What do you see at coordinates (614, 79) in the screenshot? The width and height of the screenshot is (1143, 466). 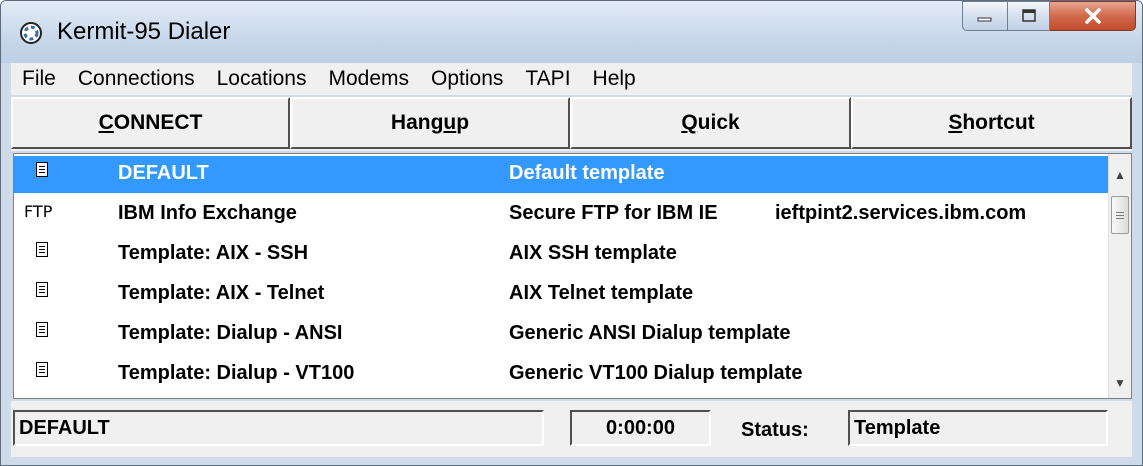 I see `menu-help: Help` at bounding box center [614, 79].